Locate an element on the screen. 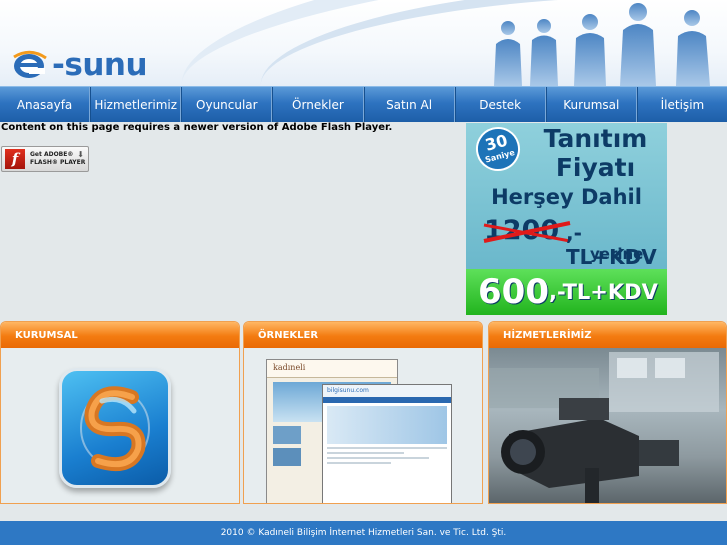 The height and width of the screenshot is (545, 727). nav-item-oyuncular: Oyuncular is located at coordinates (227, 104).